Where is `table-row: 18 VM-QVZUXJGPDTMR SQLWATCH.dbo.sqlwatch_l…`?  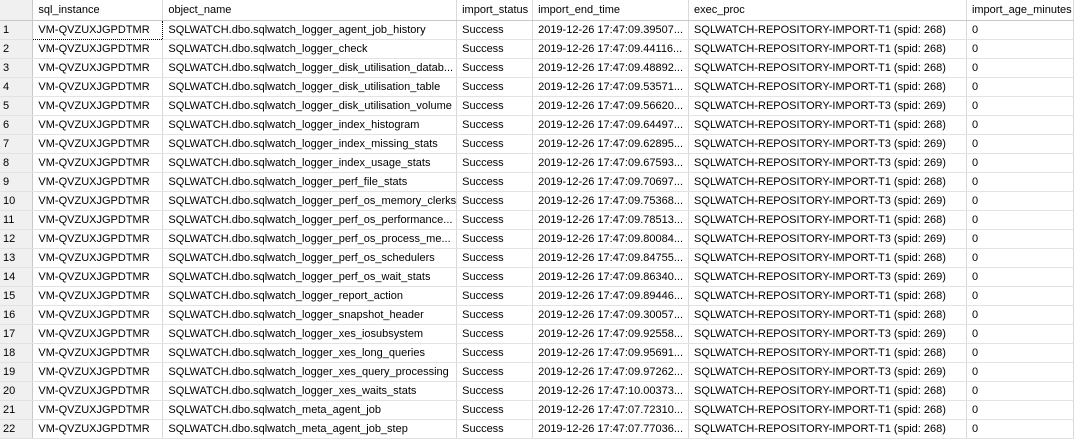 table-row: 18 VM-QVZUXJGPDTMR SQLWATCH.dbo.sqlwatch_l… is located at coordinates (537, 353).